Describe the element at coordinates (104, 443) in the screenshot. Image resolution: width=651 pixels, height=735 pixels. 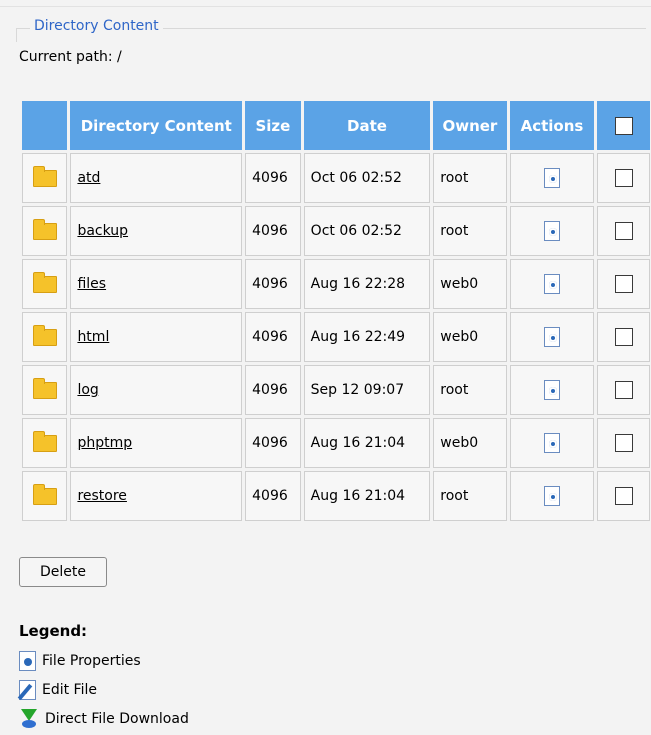
I see `directory-link: phptmp` at that location.